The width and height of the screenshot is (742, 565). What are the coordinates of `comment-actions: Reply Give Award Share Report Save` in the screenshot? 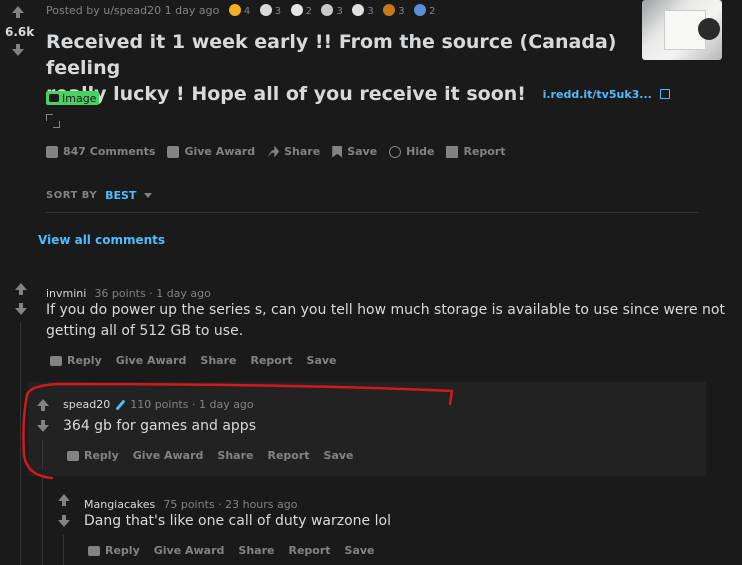 It's located at (238, 550).